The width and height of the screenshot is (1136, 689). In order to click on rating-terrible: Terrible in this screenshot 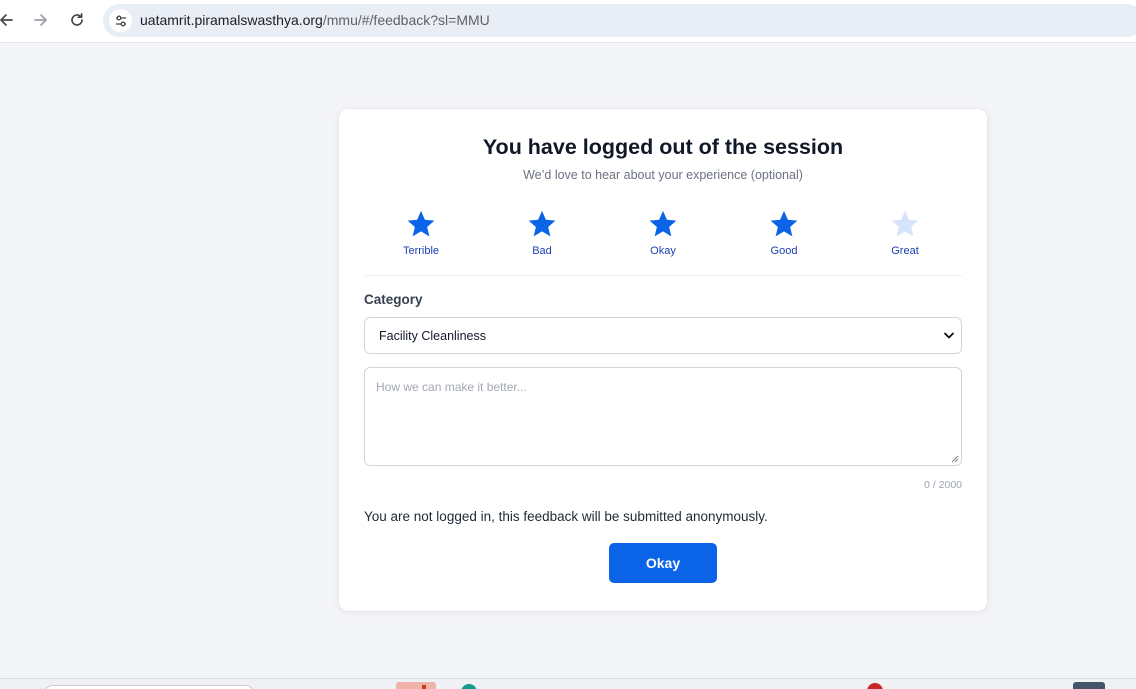, I will do `click(421, 236)`.